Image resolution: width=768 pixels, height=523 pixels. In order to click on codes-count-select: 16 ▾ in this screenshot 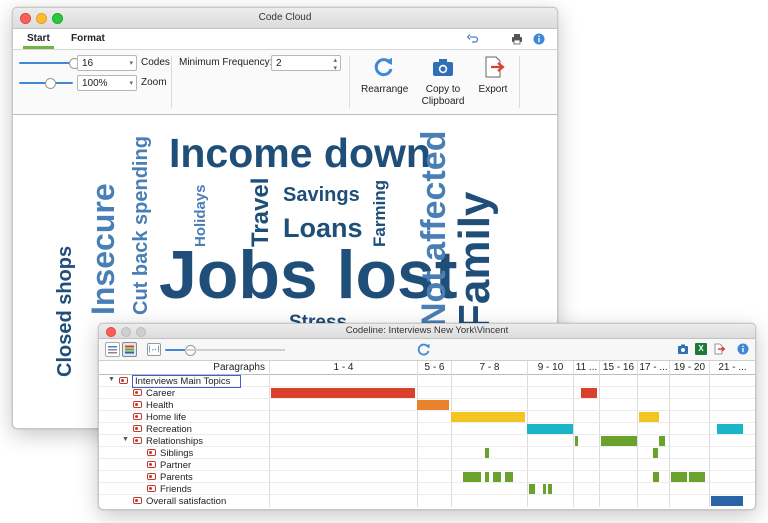, I will do `click(107, 63)`.